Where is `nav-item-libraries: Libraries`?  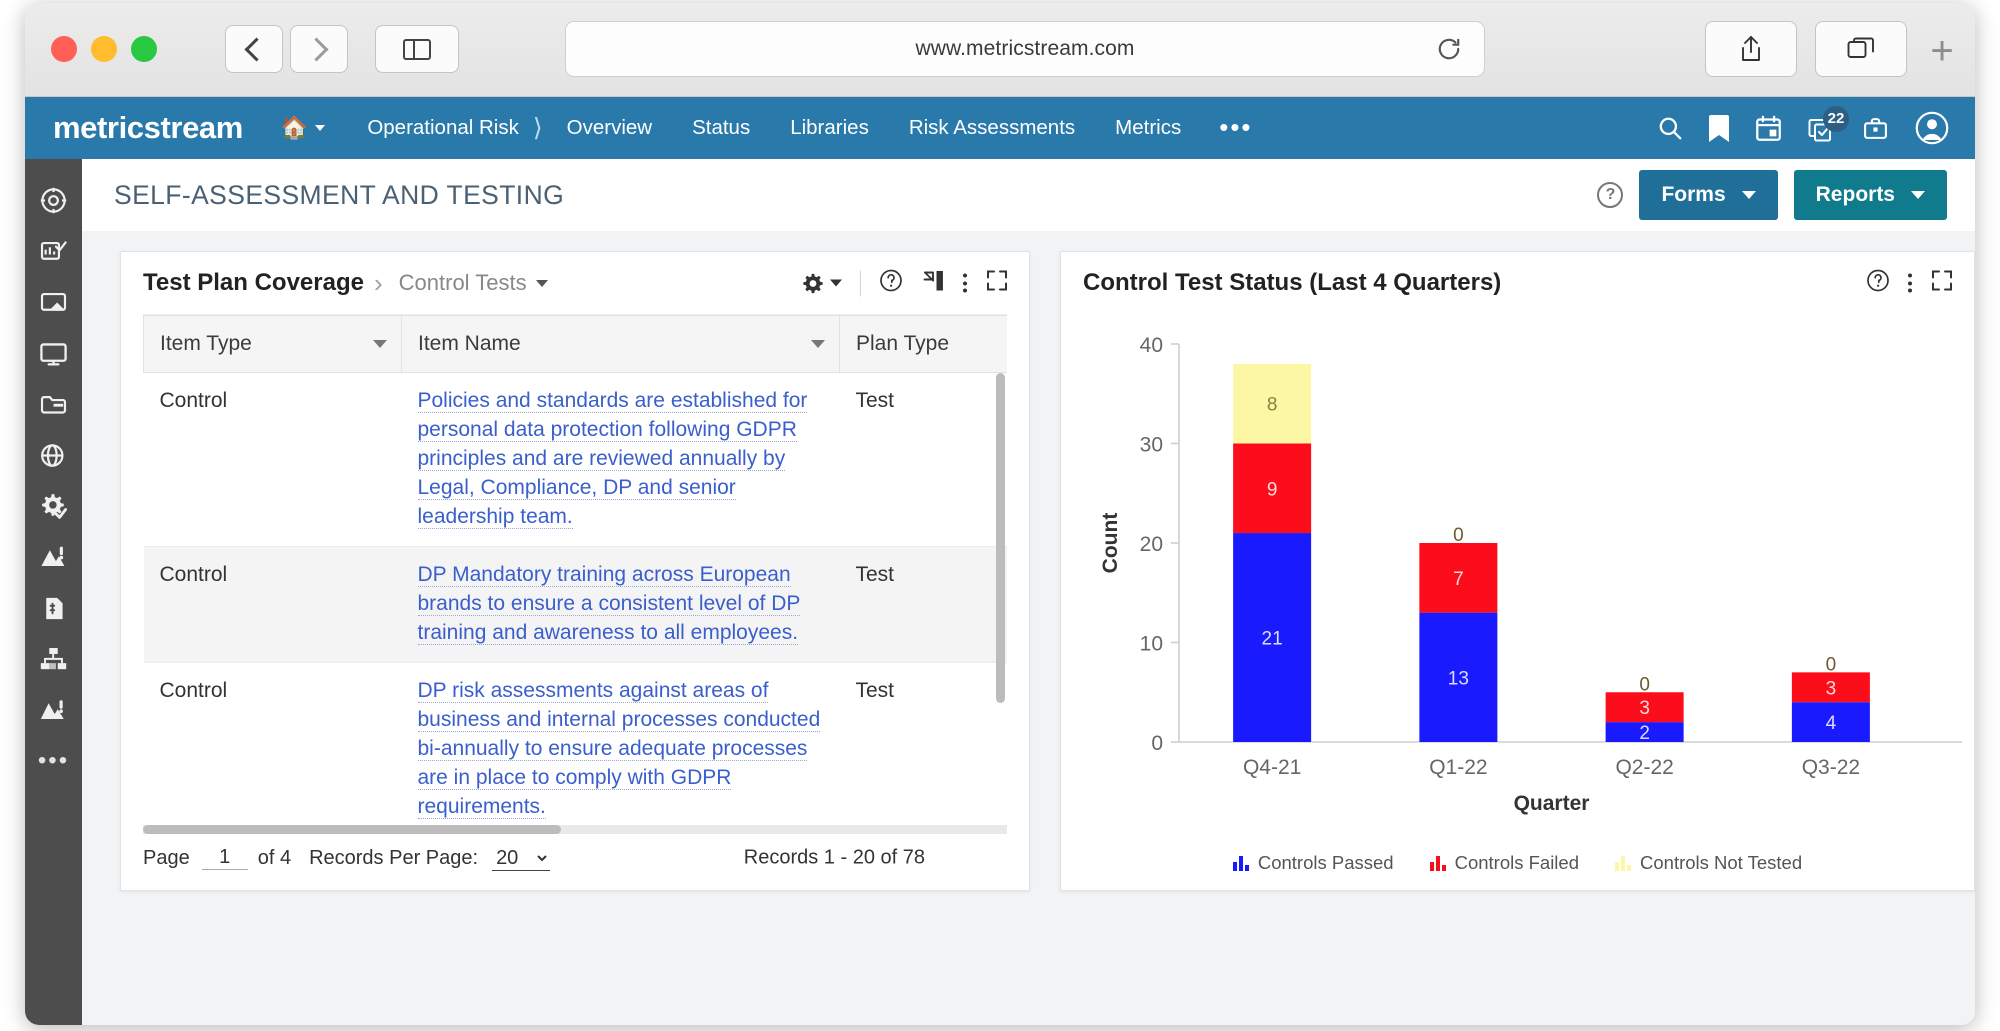
nav-item-libraries: Libraries is located at coordinates (829, 128).